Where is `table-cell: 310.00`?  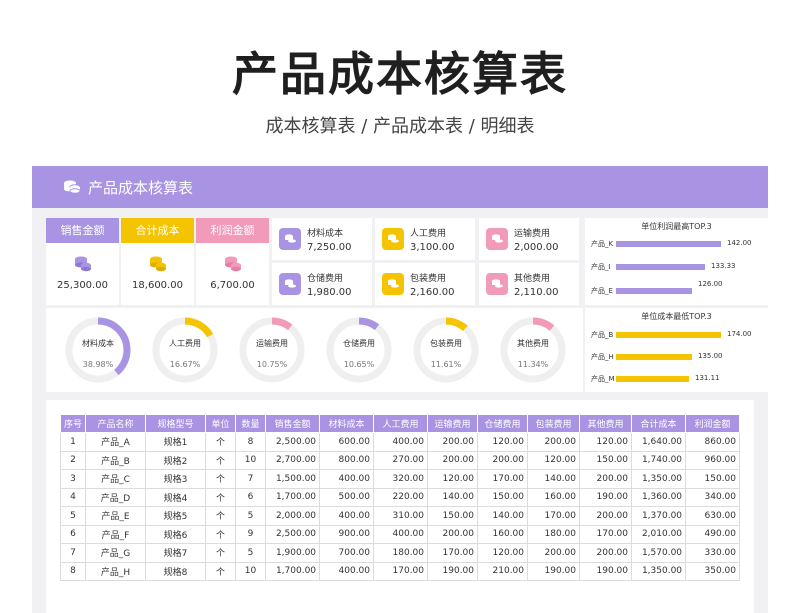
table-cell: 310.00 is located at coordinates (401, 516).